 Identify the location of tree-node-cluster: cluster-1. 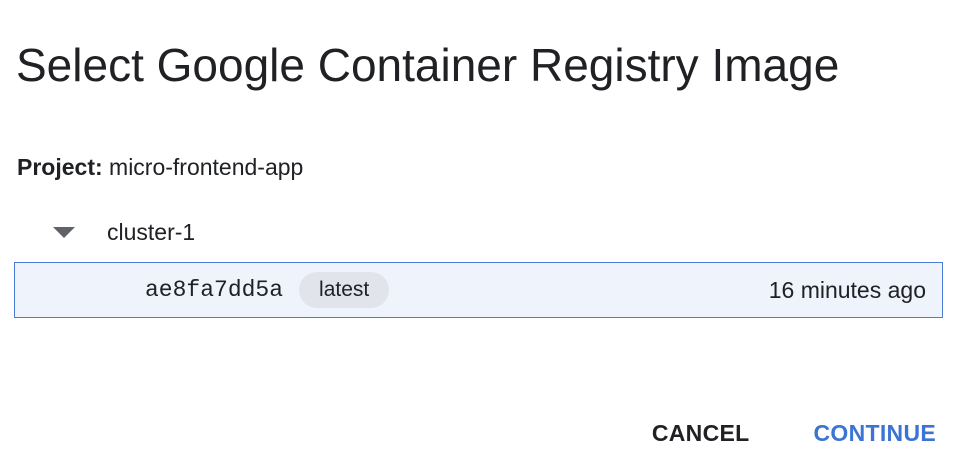
(122, 232).